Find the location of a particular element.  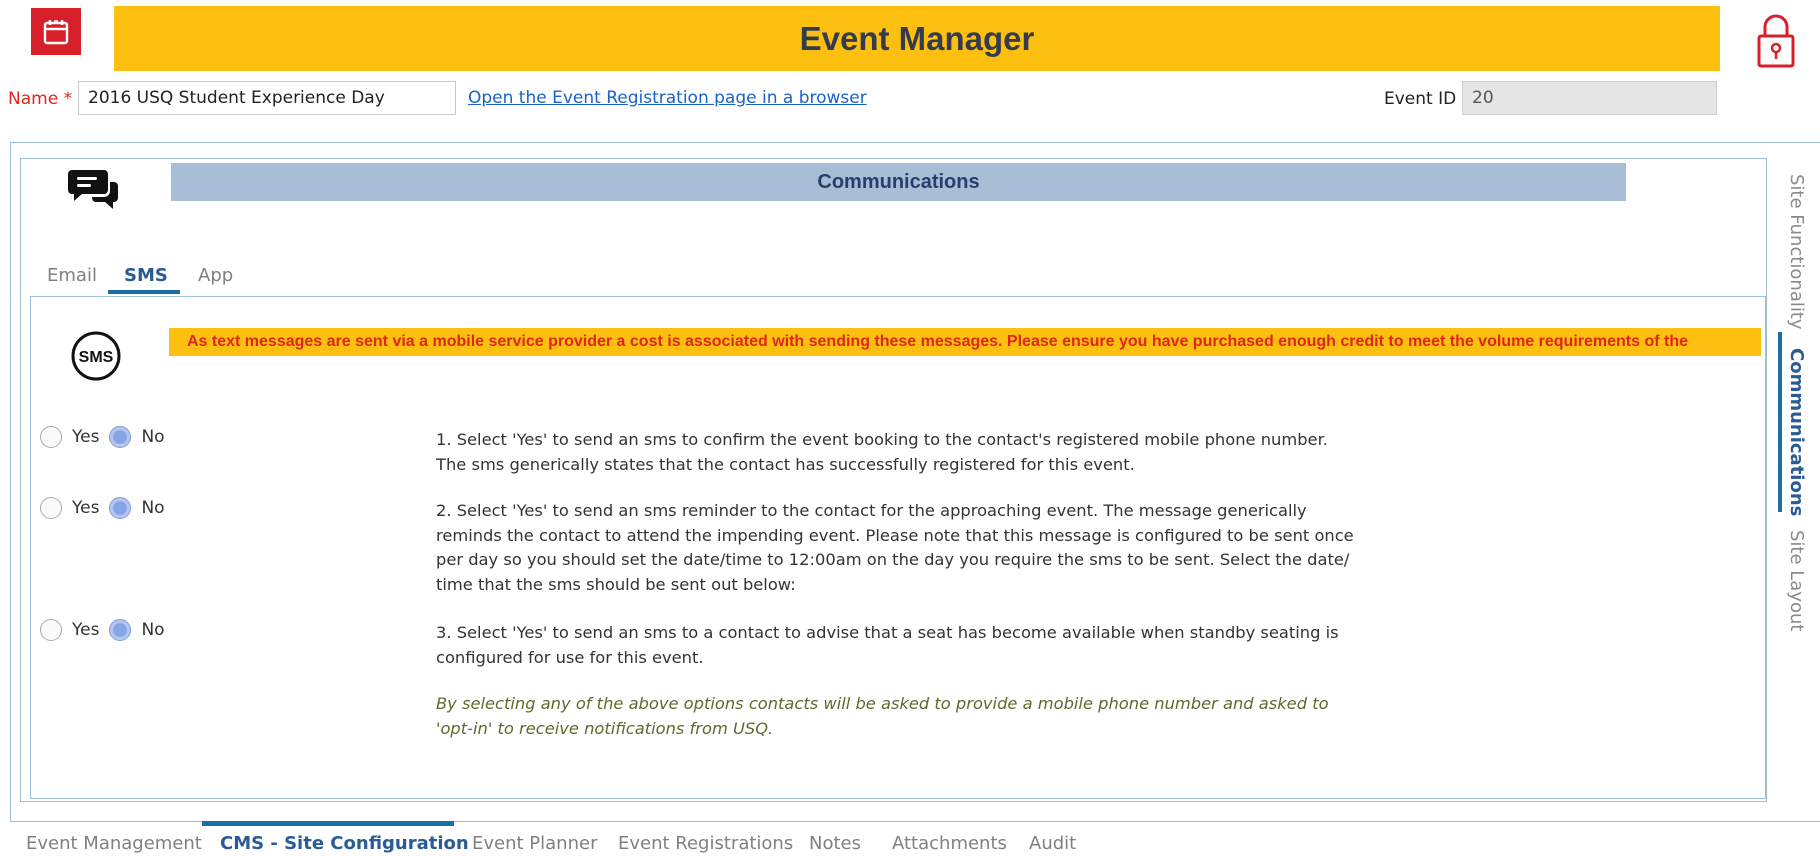

name-label: Name * is located at coordinates (40, 99).